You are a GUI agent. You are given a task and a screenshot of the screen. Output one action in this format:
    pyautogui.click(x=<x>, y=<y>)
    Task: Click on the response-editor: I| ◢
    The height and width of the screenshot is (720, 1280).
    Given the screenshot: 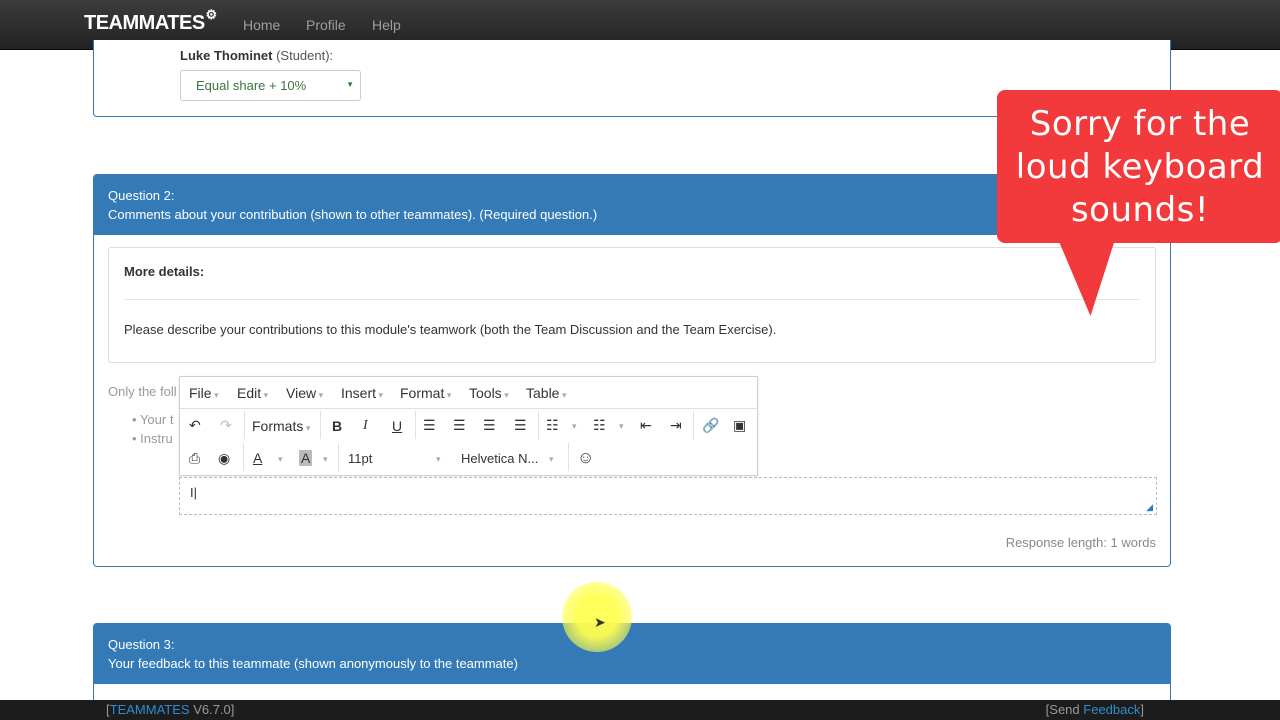 What is the action you would take?
    pyautogui.click(x=668, y=496)
    